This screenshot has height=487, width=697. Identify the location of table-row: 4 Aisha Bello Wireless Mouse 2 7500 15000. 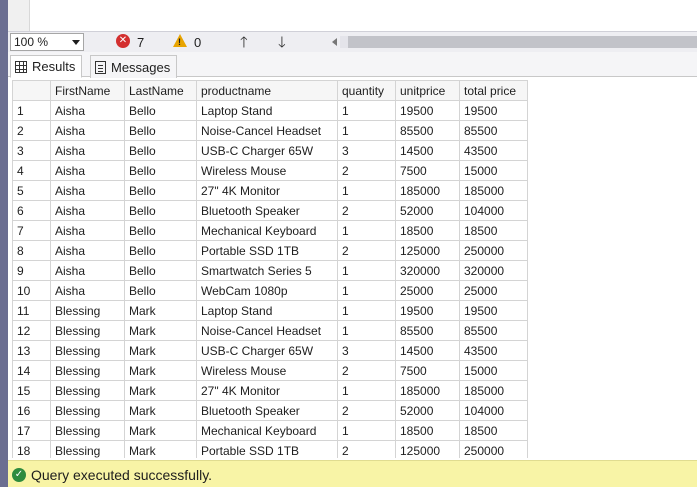
(270, 170).